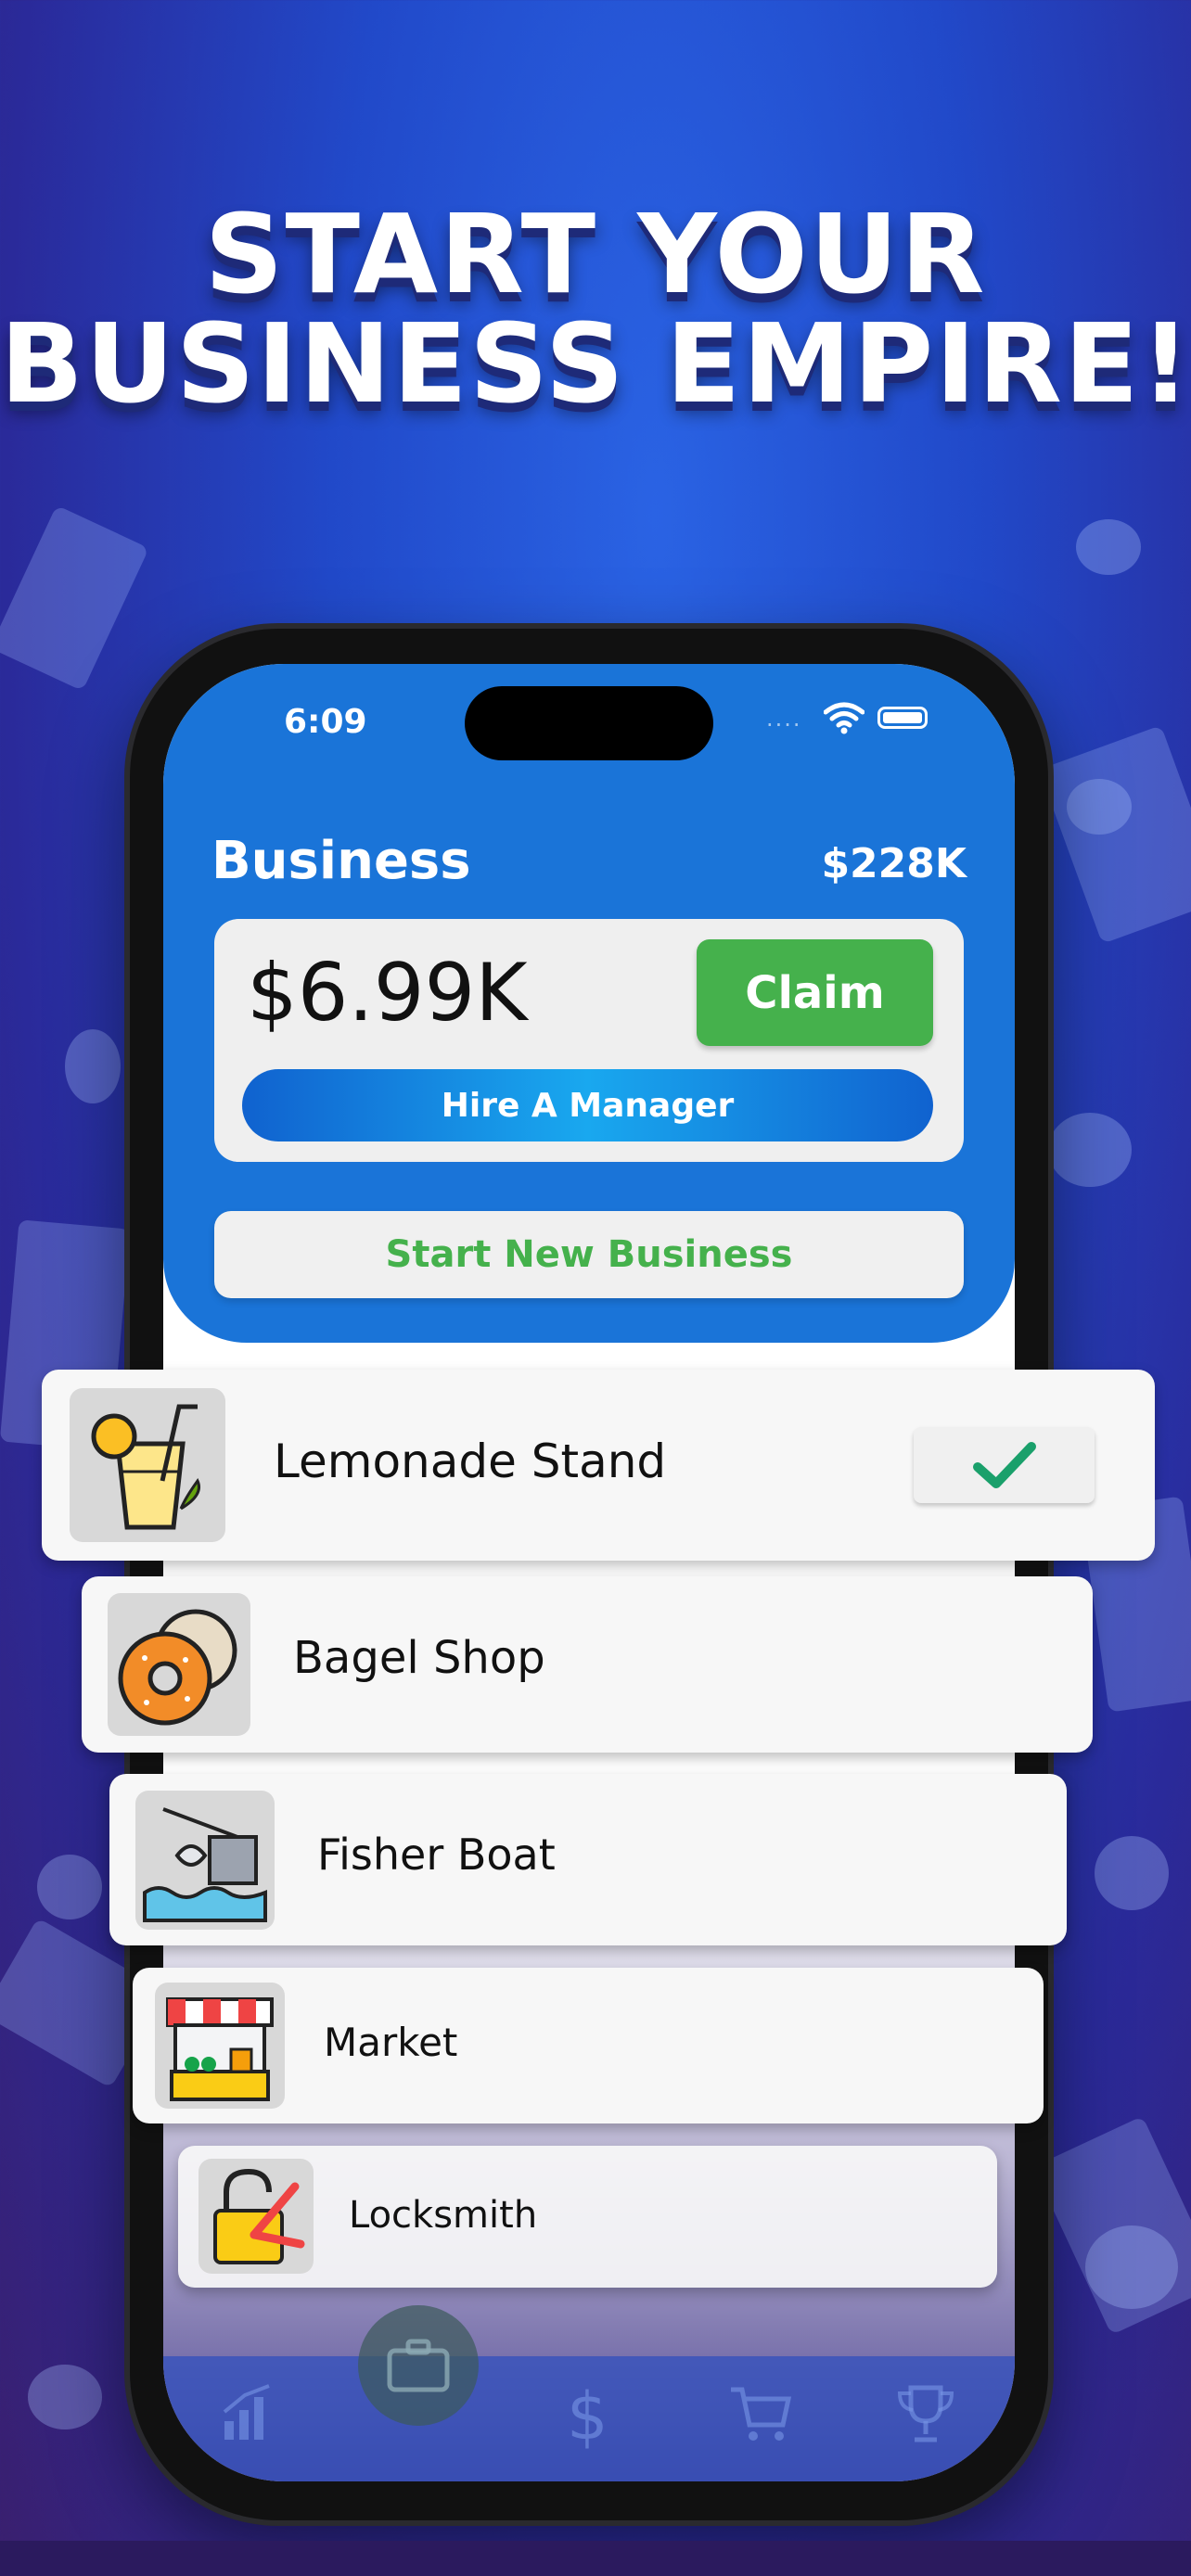  What do you see at coordinates (470, 1461) in the screenshot?
I see `business-name: Lemonade Stand` at bounding box center [470, 1461].